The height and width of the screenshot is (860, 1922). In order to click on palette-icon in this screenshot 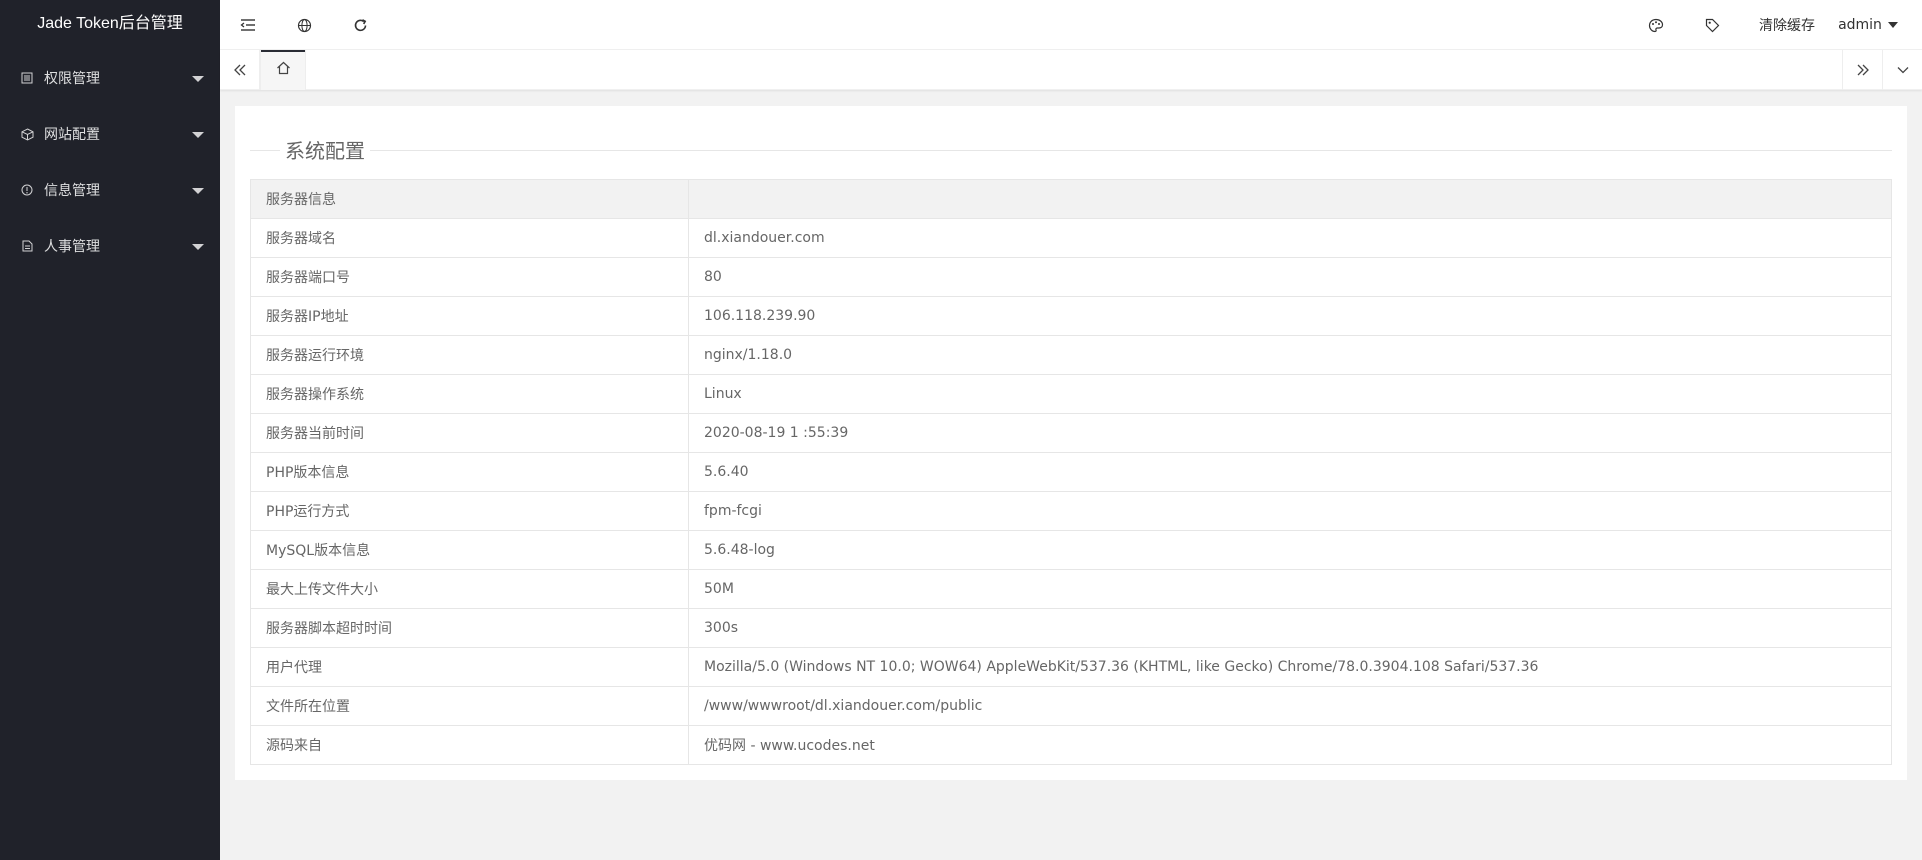, I will do `click(1656, 25)`.